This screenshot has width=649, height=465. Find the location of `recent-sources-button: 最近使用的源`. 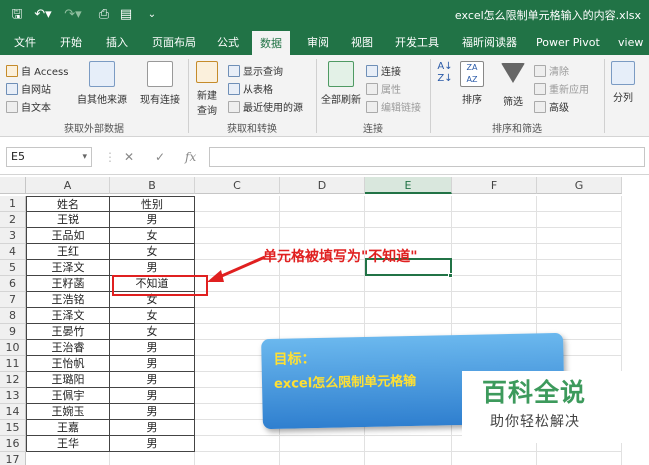

recent-sources-button: 最近使用的源 is located at coordinates (265, 106).